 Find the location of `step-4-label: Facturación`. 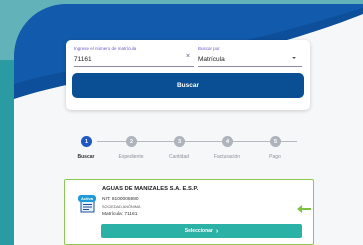

step-4-label: Facturación is located at coordinates (227, 157).